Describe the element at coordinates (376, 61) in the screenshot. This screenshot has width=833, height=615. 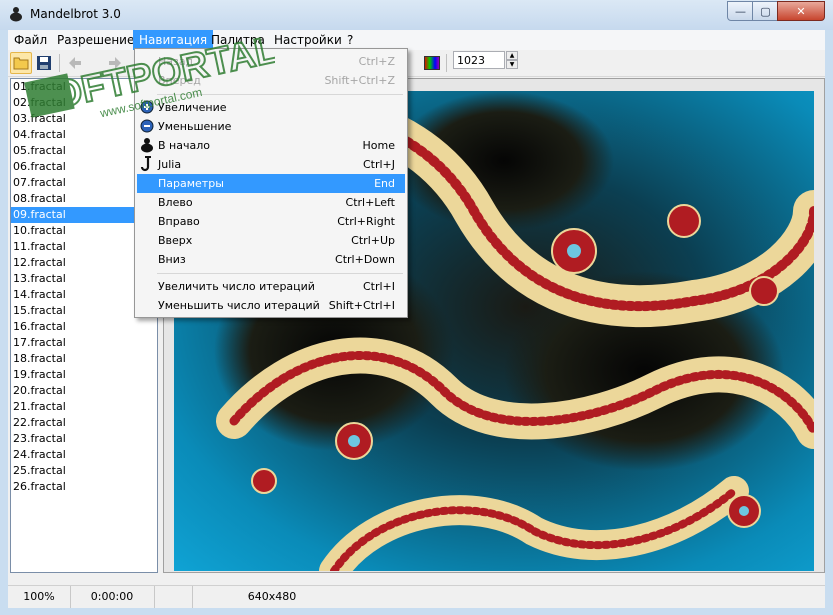
I see `menu-undo-shortcut: Ctrl+Z` at that location.